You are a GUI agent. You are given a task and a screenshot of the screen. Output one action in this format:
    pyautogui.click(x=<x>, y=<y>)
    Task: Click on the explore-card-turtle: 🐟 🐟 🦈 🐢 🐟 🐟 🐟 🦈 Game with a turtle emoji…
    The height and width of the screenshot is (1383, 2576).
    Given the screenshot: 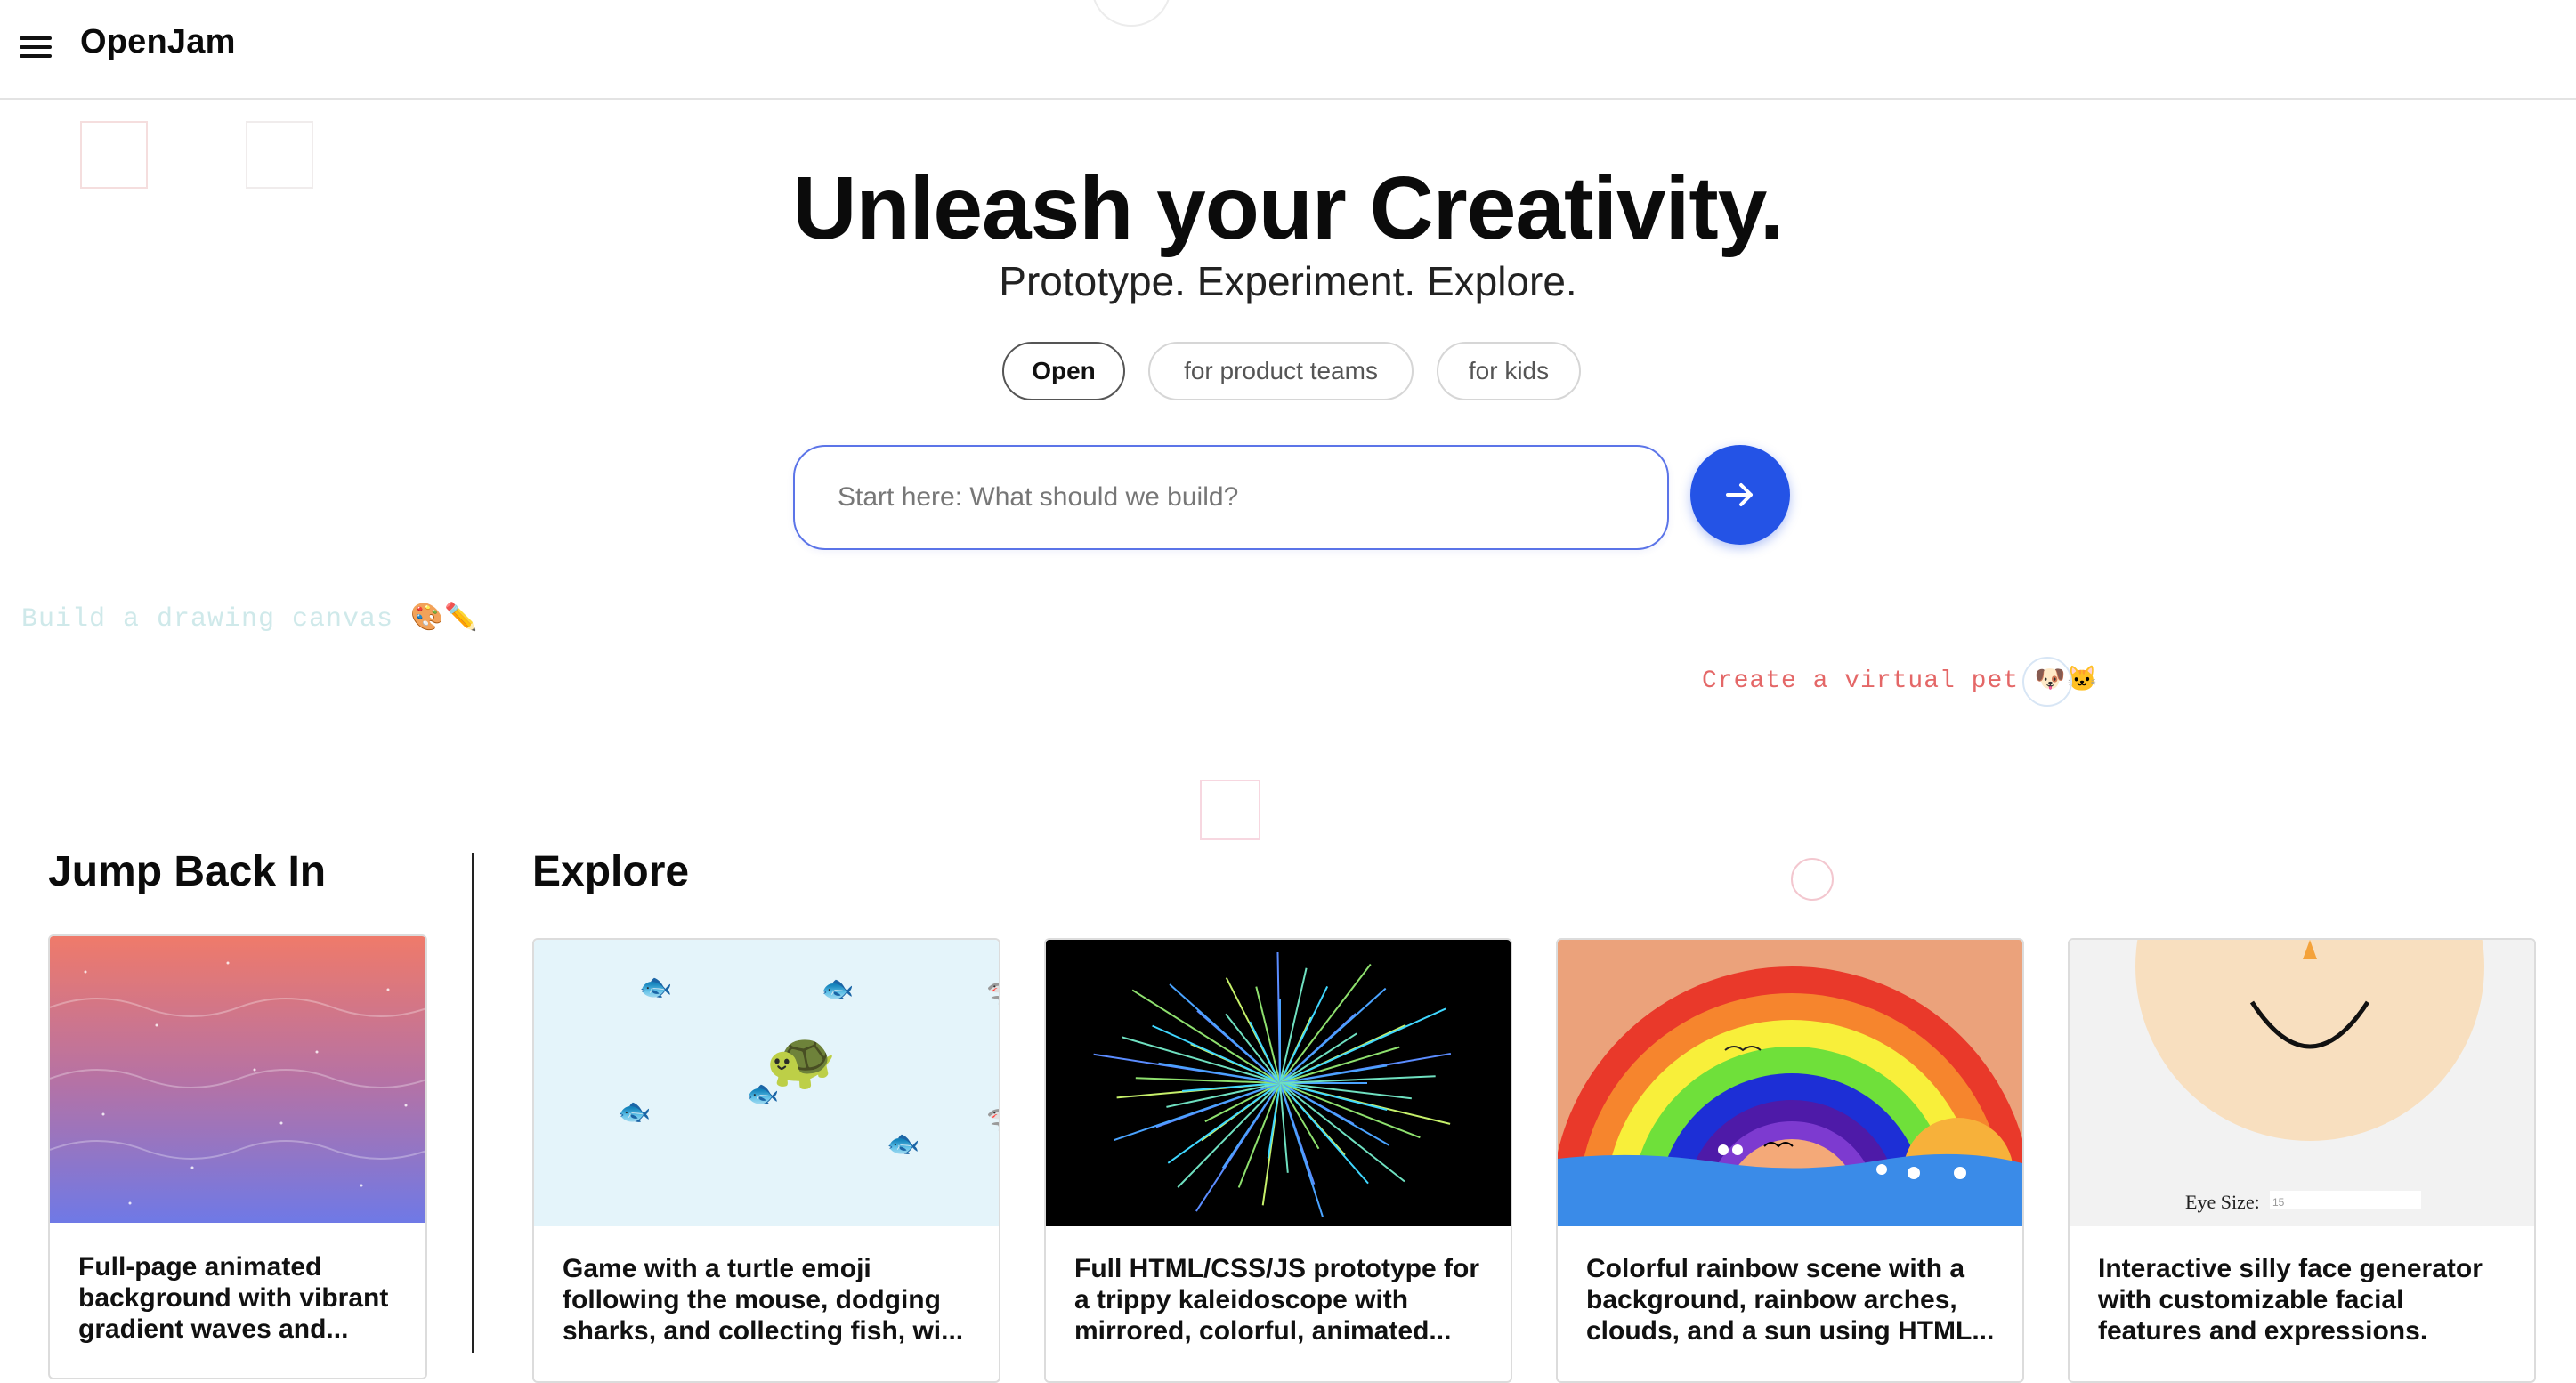 What is the action you would take?
    pyautogui.click(x=766, y=1160)
    